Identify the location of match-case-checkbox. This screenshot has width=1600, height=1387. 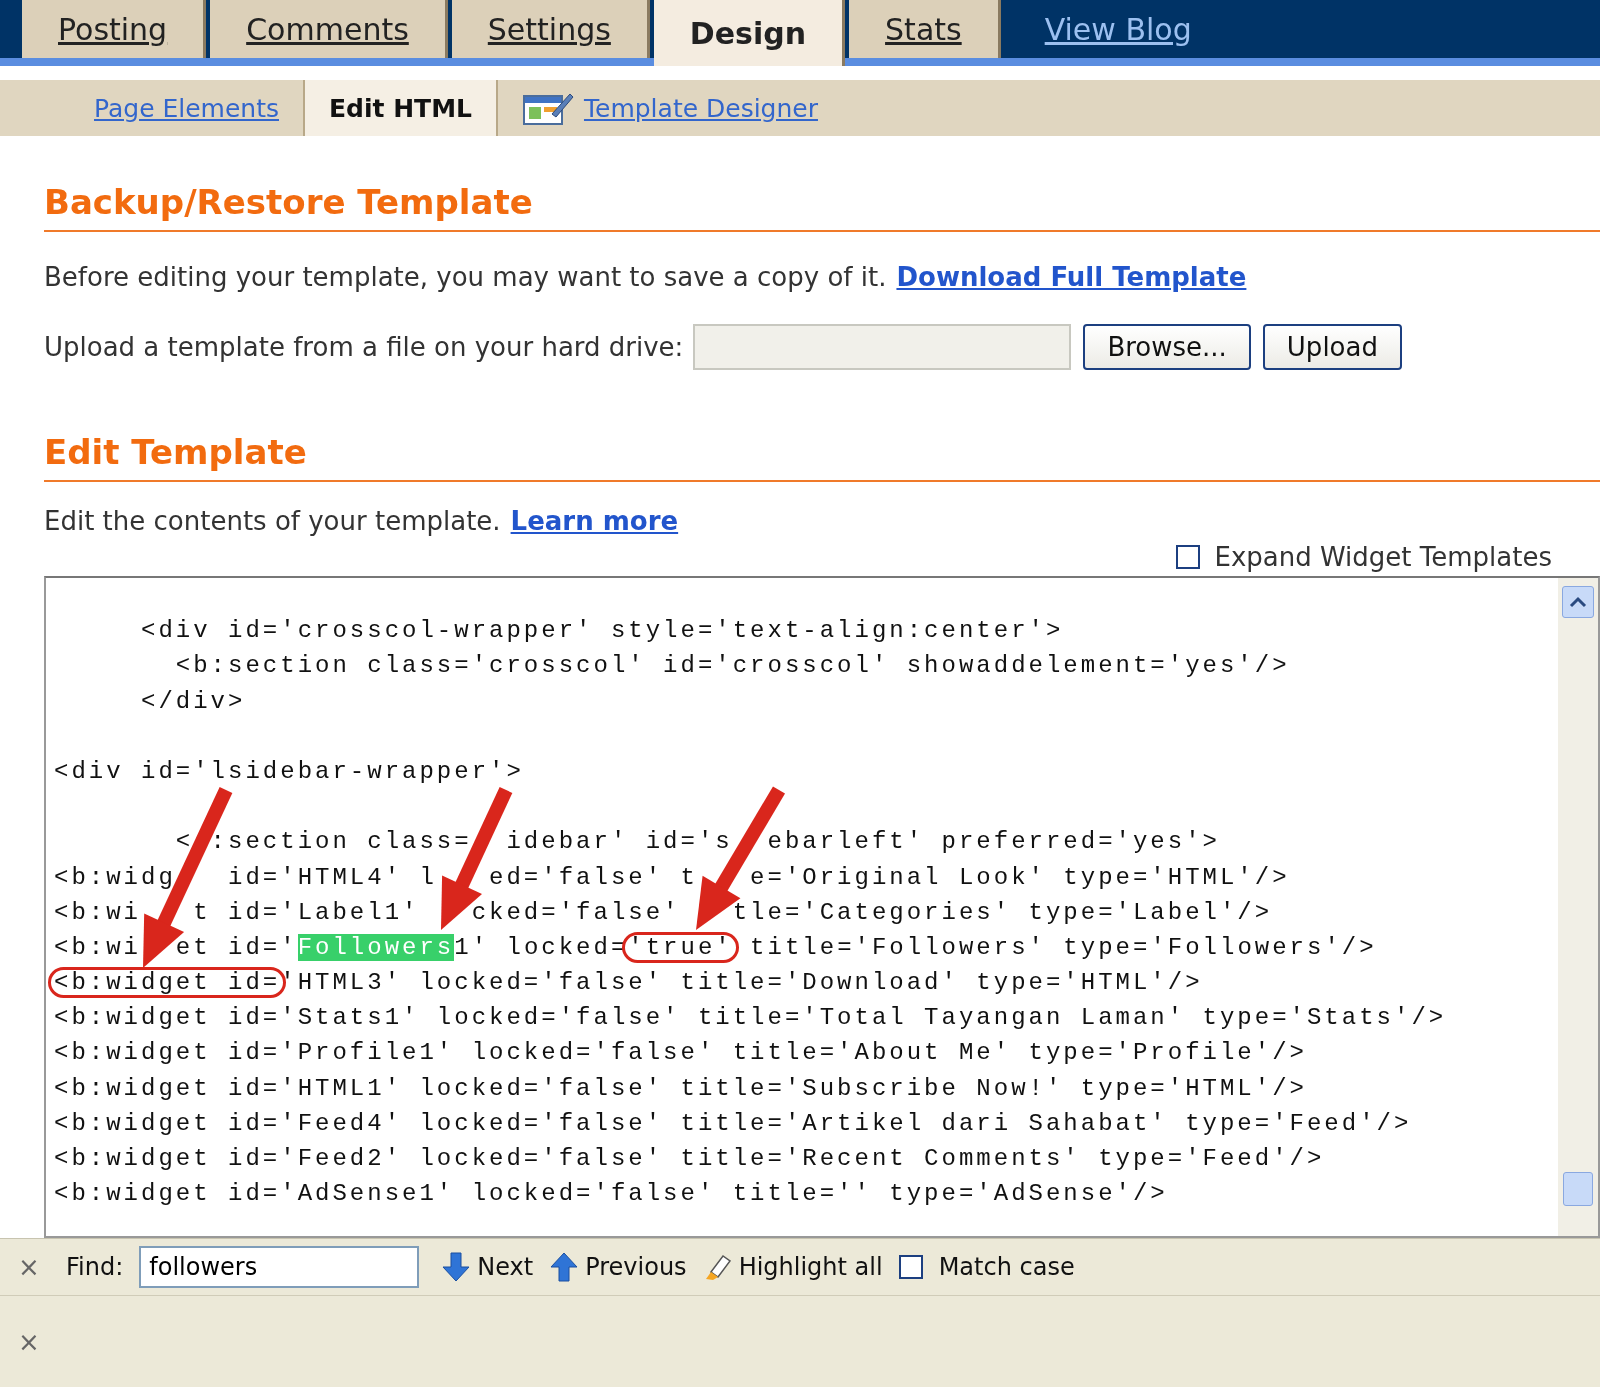
(910, 1267).